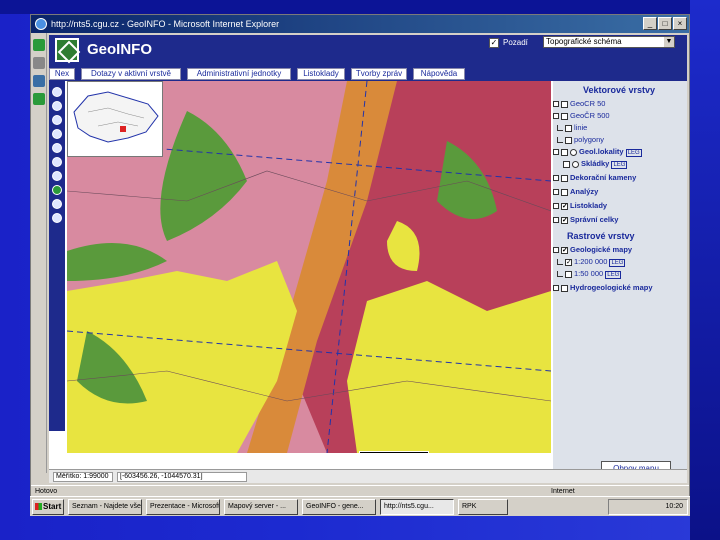 This screenshot has height=540, width=720. Describe the element at coordinates (379, 74) in the screenshot. I see `tab-tvorby-zprav: Tvorby zpráv` at that location.